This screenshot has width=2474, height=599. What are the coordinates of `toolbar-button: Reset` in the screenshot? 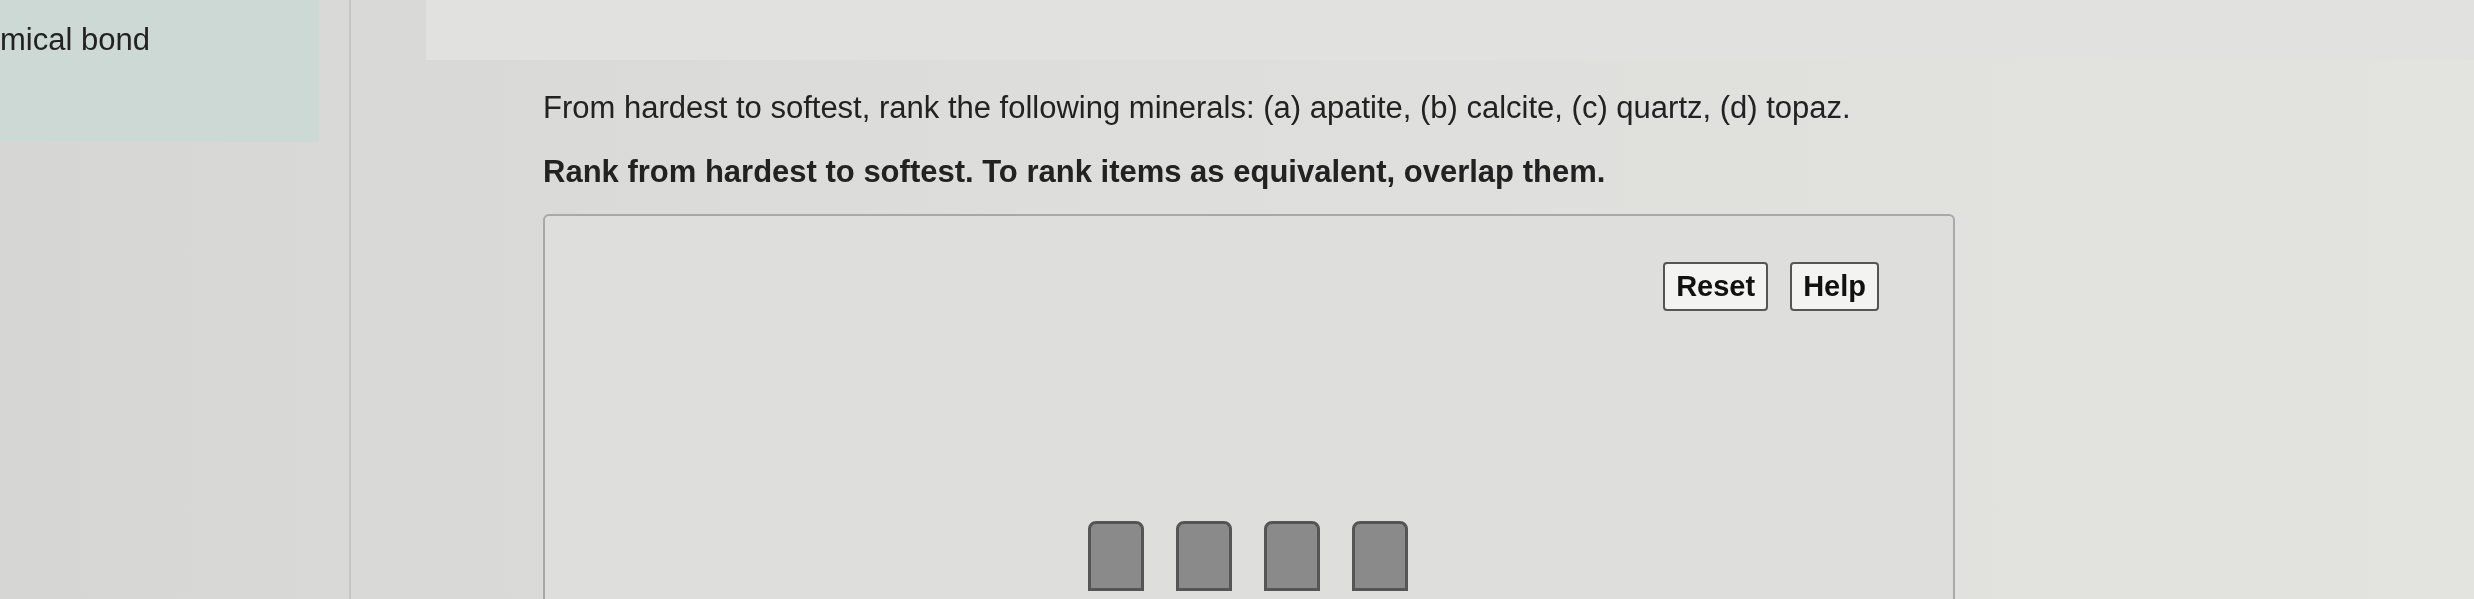 It's located at (1716, 286).